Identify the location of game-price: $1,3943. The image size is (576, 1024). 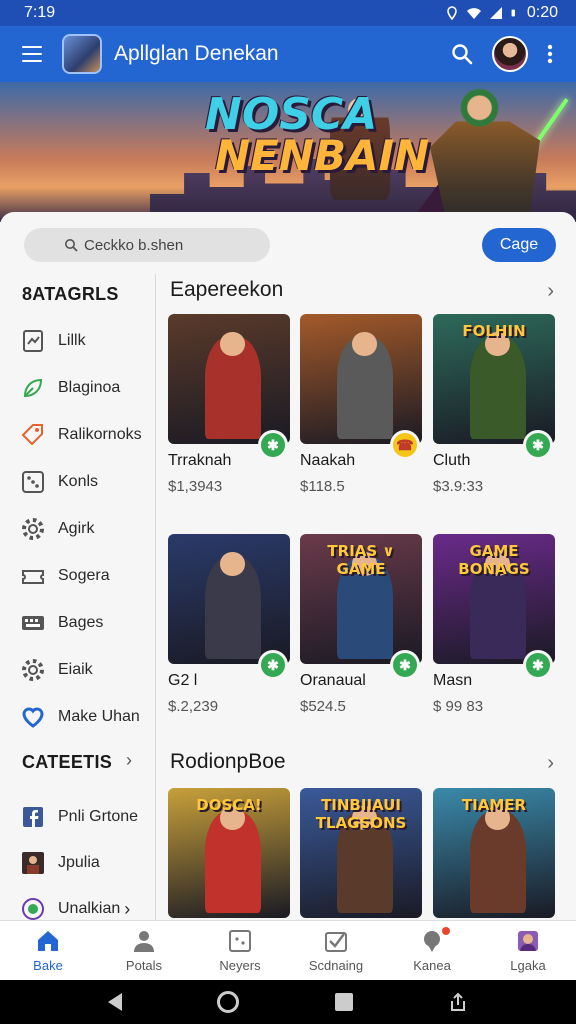
(195, 486).